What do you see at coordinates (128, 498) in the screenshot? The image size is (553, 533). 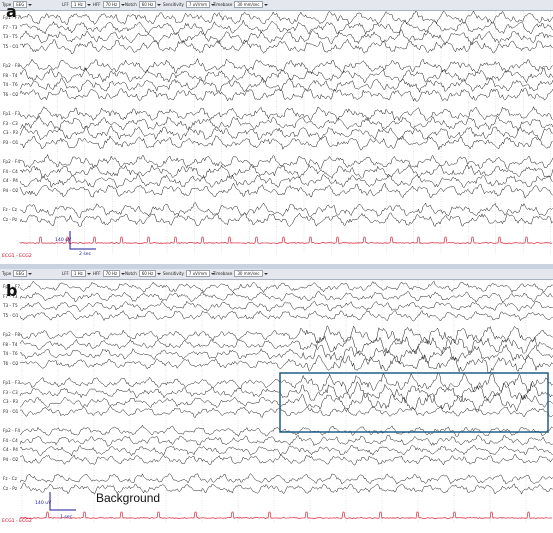 I see `background-annotation: Background` at bounding box center [128, 498].